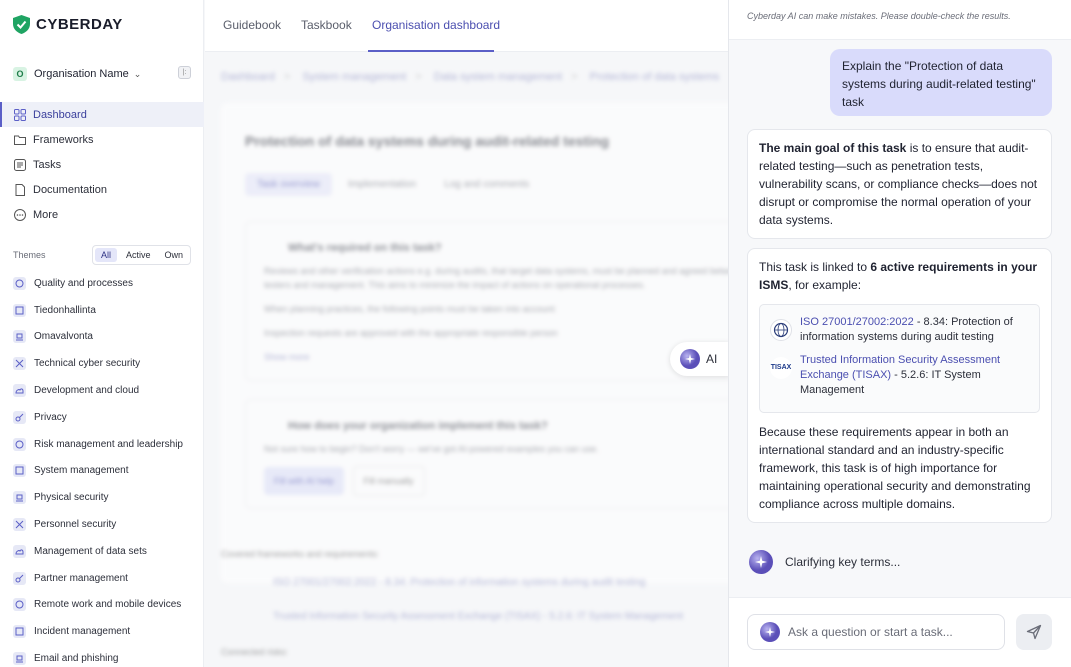  Describe the element at coordinates (65, 310) in the screenshot. I see `theme-label: Tiedonhallinta` at that location.